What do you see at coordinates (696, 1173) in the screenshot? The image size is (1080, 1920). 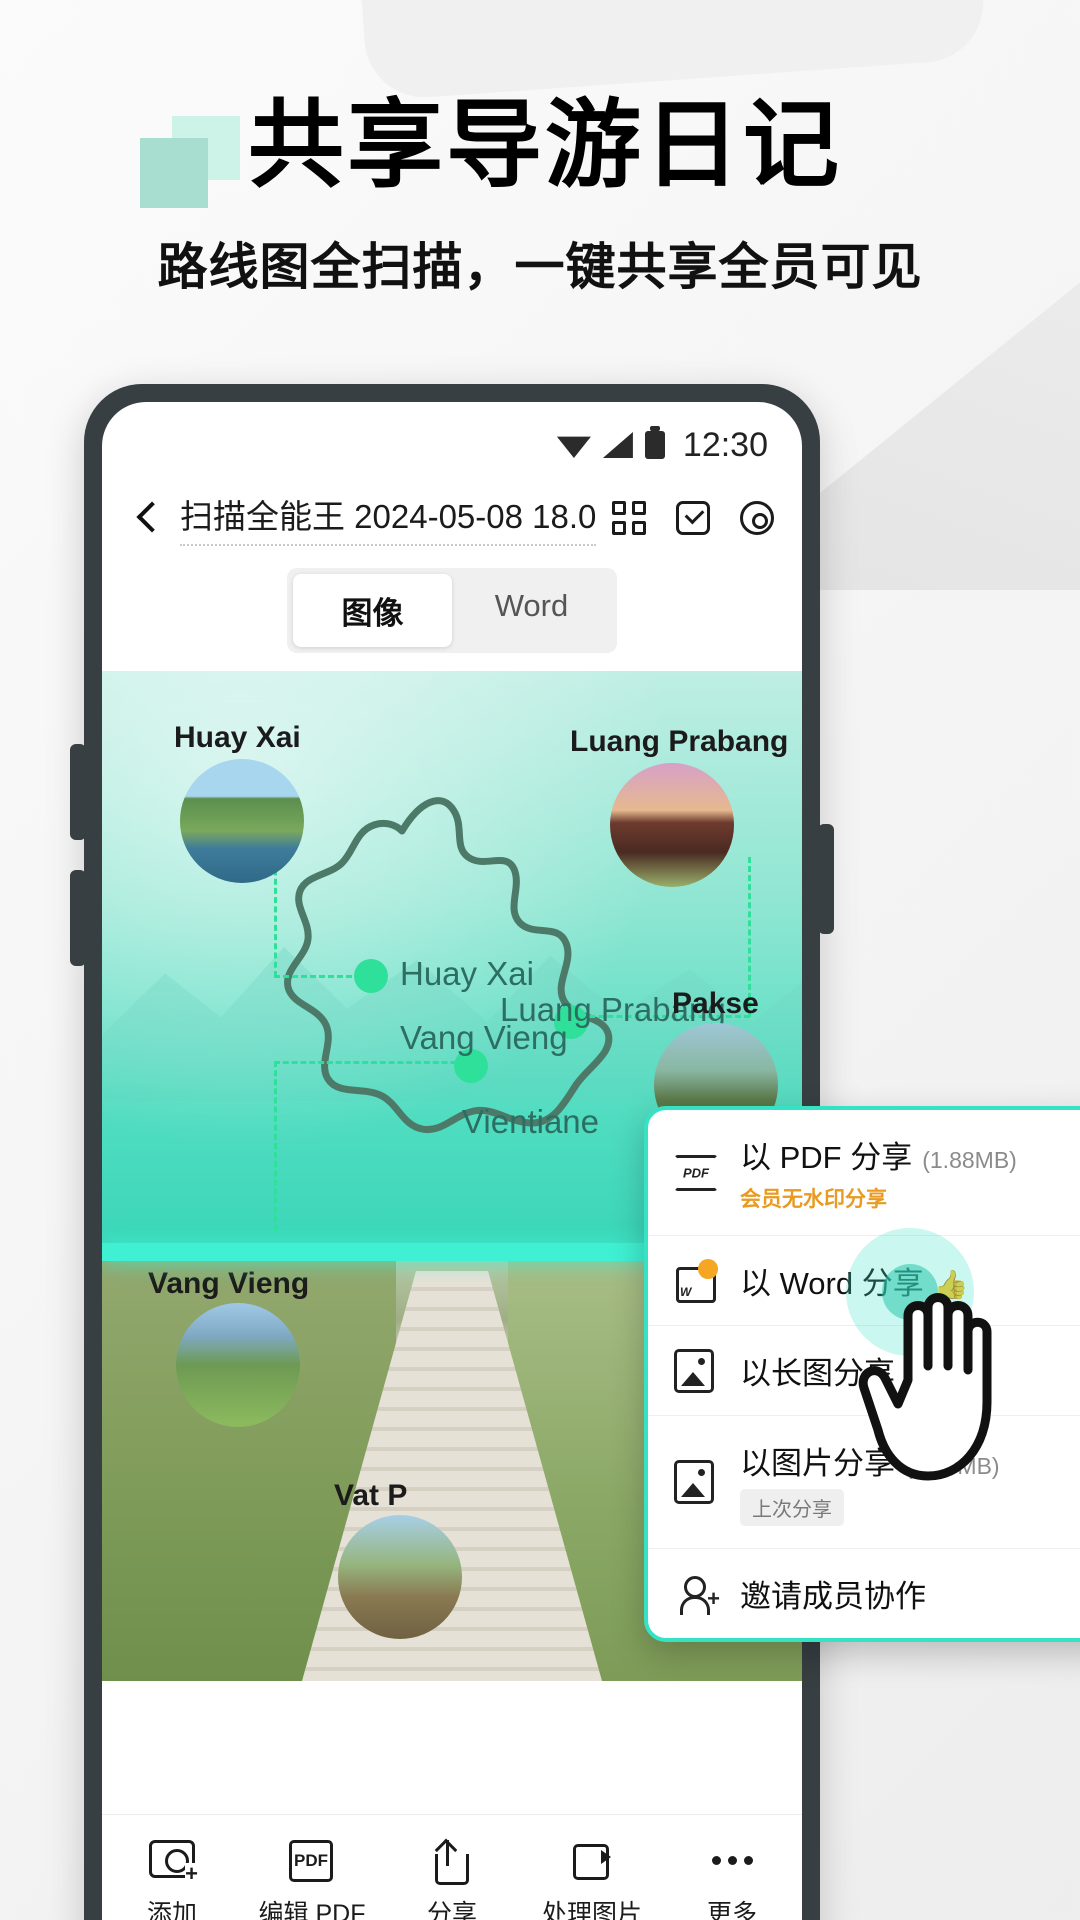 I see `pdf-file-icon: PDF` at bounding box center [696, 1173].